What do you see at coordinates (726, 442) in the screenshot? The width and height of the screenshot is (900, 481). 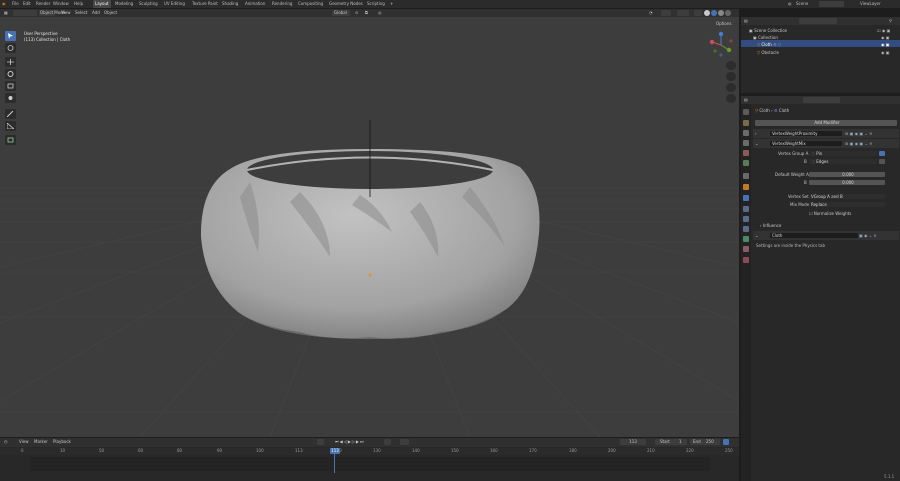 I see `fake-user-icon` at bounding box center [726, 442].